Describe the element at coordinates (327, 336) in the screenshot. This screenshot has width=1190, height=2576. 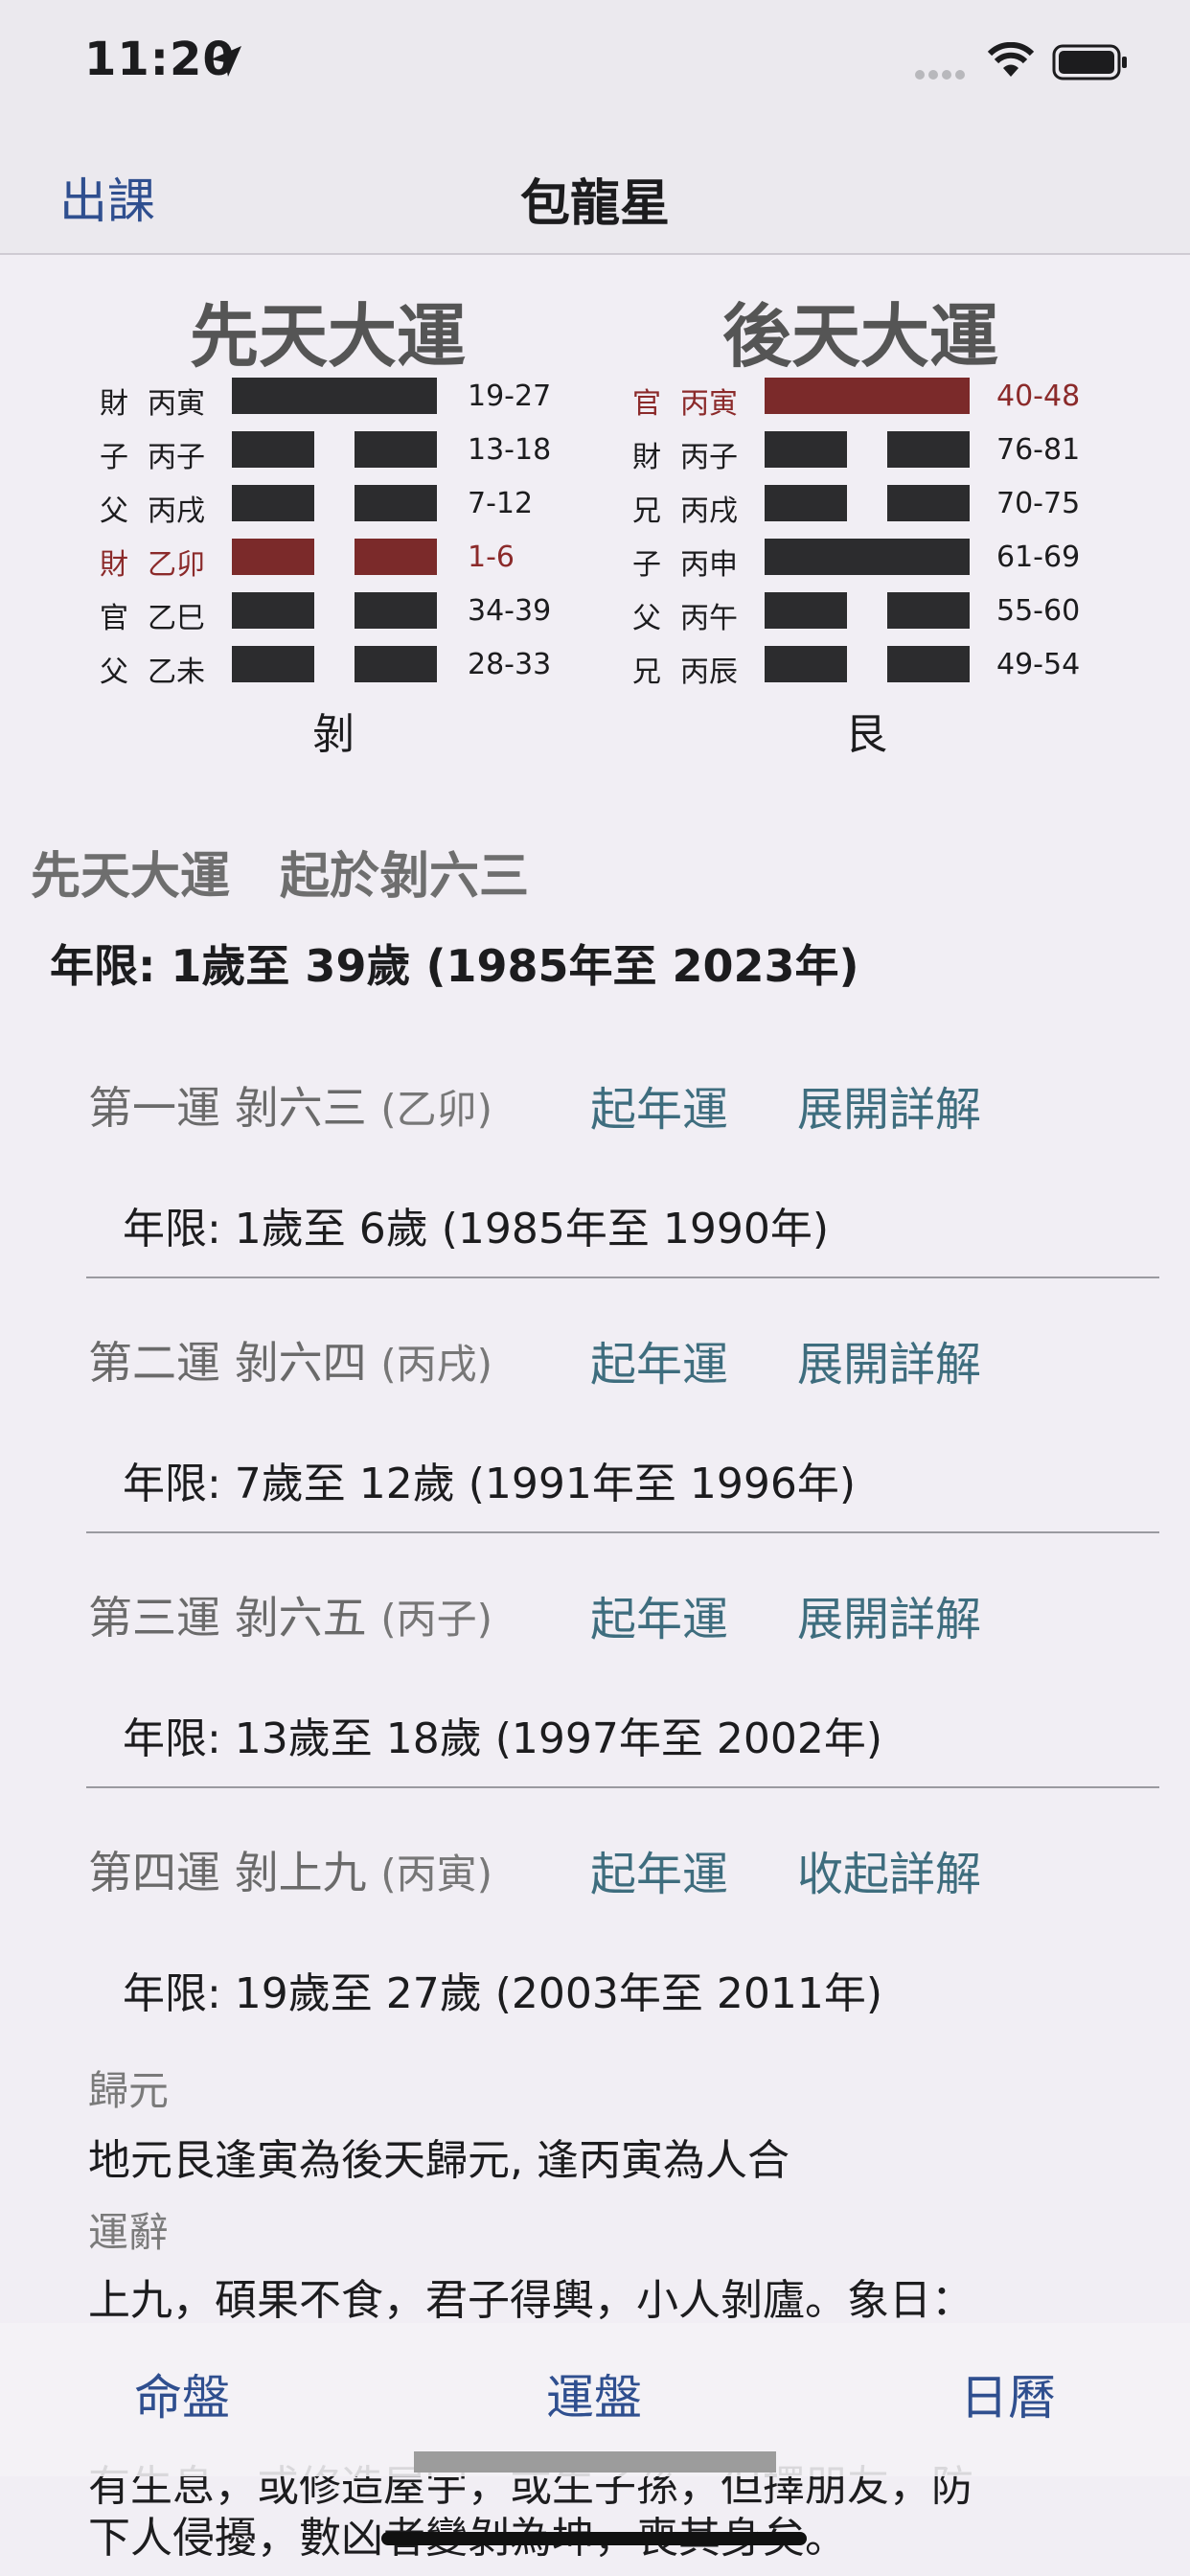
I see `xiantian-dayun-title: 先天大運` at that location.